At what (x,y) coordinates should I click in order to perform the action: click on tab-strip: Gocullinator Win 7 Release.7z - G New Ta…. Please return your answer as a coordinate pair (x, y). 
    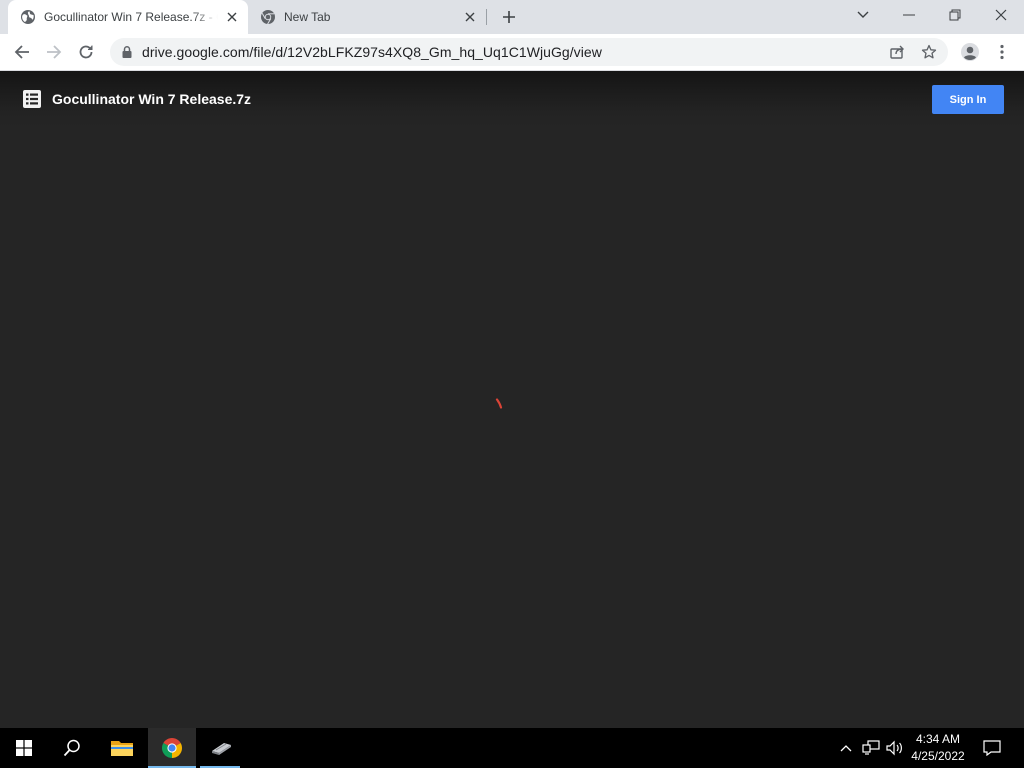
    Looking at the image, I should click on (512, 17).